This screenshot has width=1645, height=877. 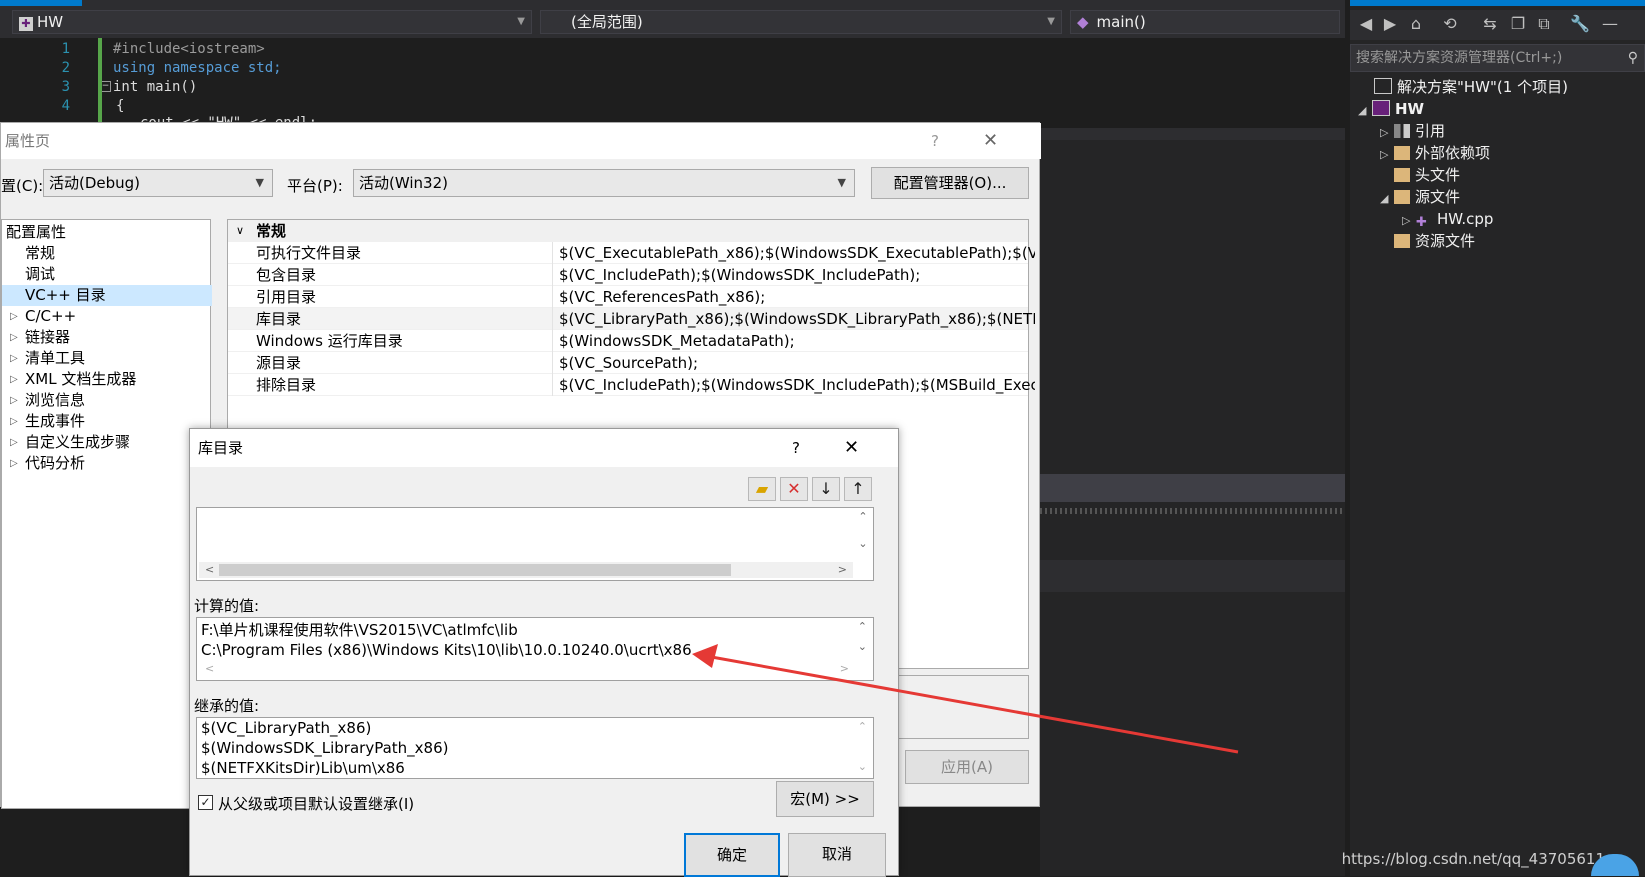 I want to click on annotation-arrow, so click(x=965, y=699).